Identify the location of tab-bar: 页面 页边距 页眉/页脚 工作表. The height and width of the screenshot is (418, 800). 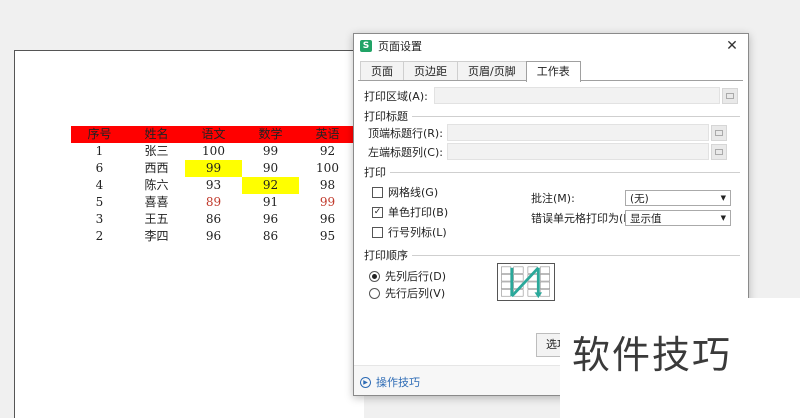
(470, 71).